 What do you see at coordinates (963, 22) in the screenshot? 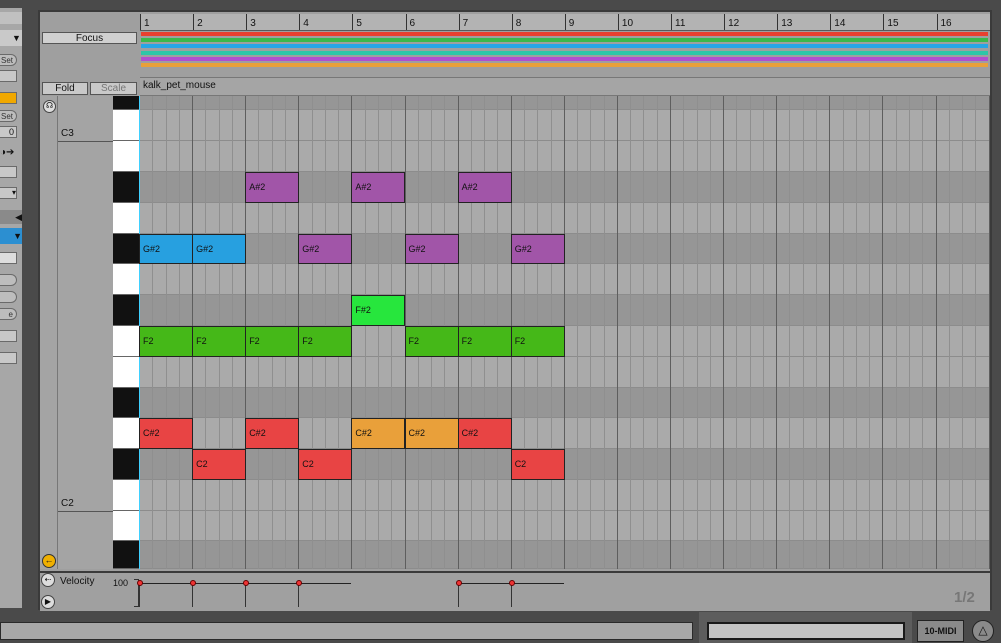
I see `bar-number: 16` at bounding box center [963, 22].